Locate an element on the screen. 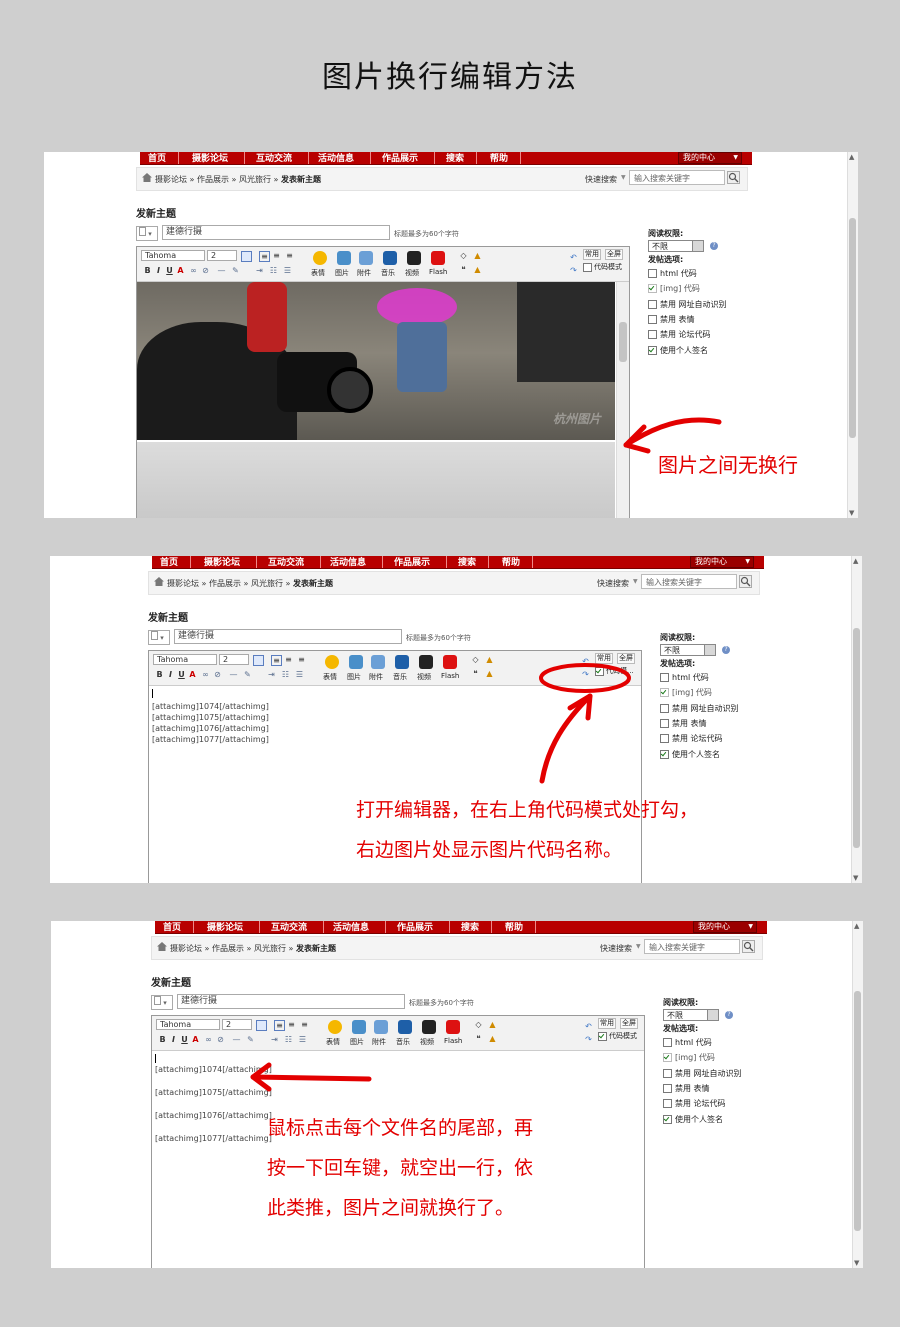 The width and height of the screenshot is (900, 1327). attachment-code-0: [attachimg]1074[/attachimg] is located at coordinates (210, 706).